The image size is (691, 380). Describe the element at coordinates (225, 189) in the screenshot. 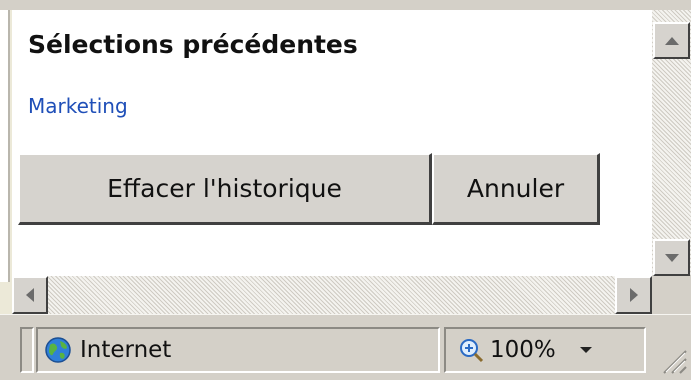

I see `clear-history-button: Effacer l'historique` at that location.